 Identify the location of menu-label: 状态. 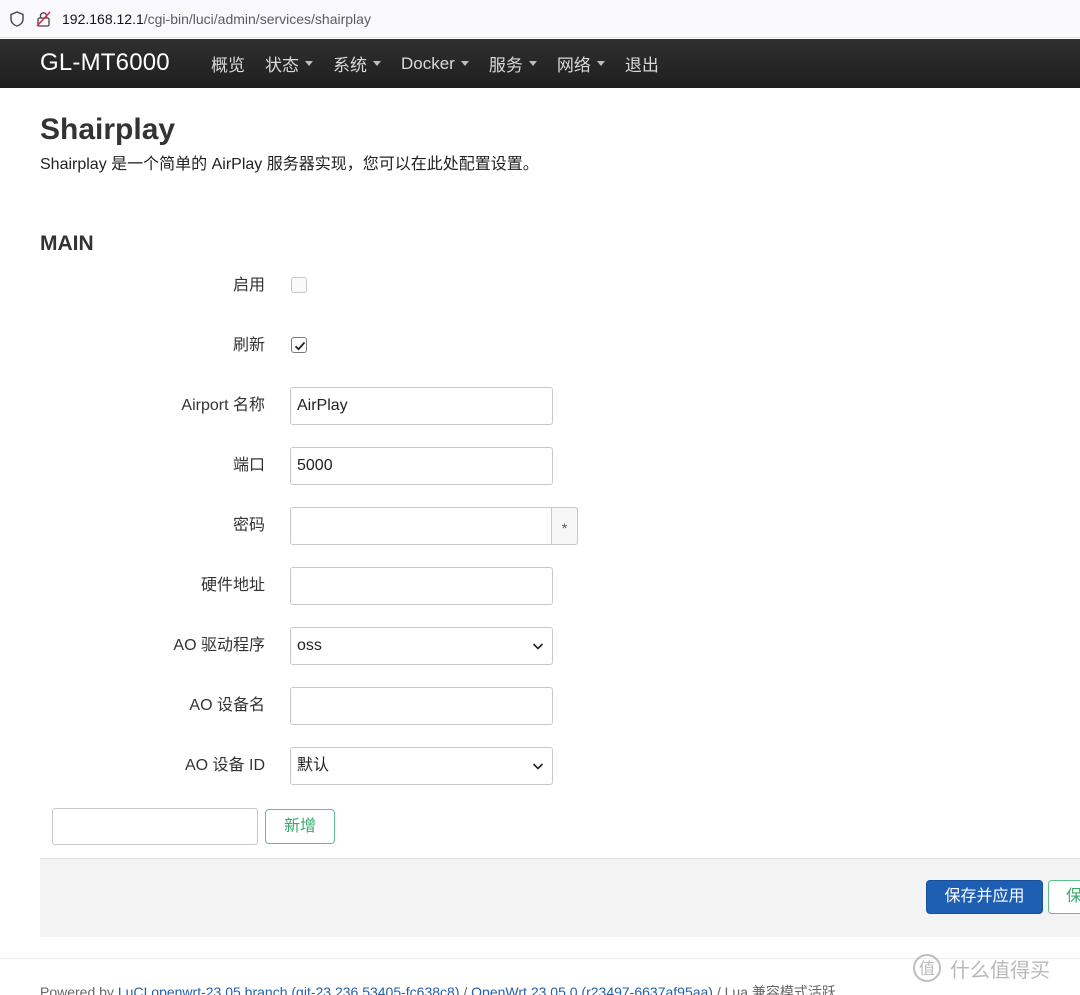
(282, 65).